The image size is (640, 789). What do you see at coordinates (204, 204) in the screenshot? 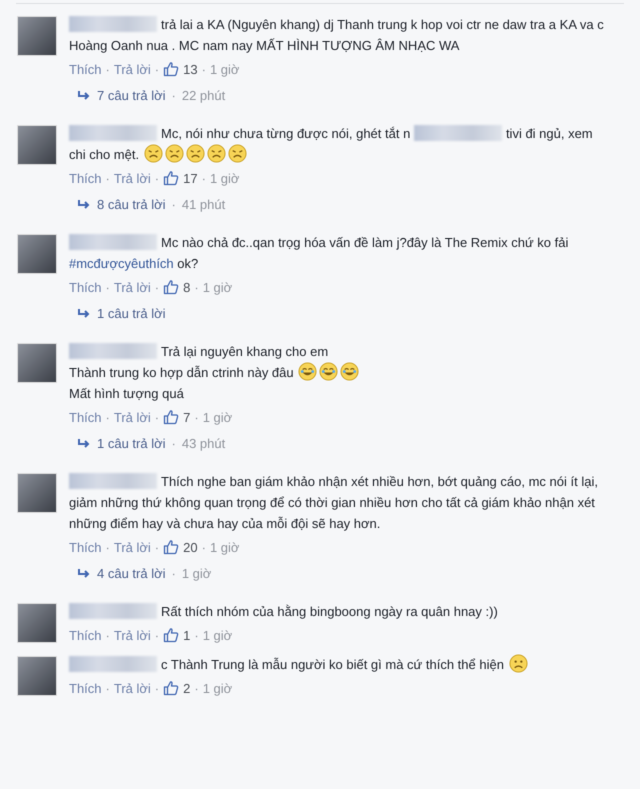
I see `reply-time: 41 phút` at bounding box center [204, 204].